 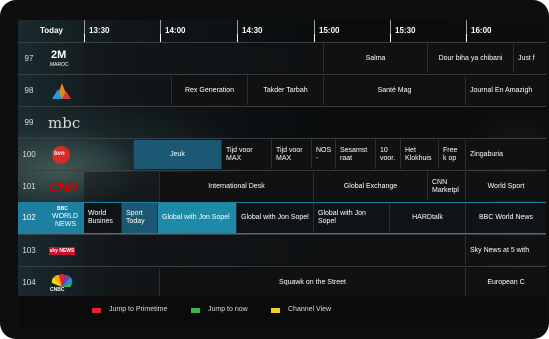 I want to click on channel-row-99: 99 mbc, so click(x=282, y=122).